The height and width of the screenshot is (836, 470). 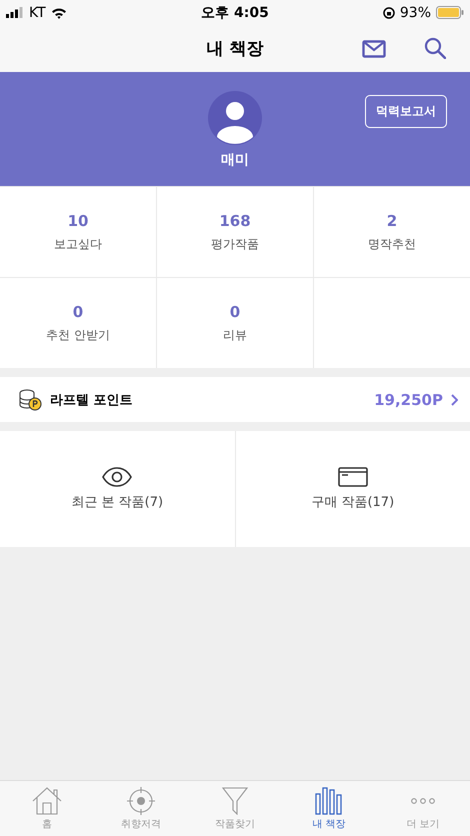 I want to click on shortcut-tile: 구매 작품(17), so click(x=353, y=489).